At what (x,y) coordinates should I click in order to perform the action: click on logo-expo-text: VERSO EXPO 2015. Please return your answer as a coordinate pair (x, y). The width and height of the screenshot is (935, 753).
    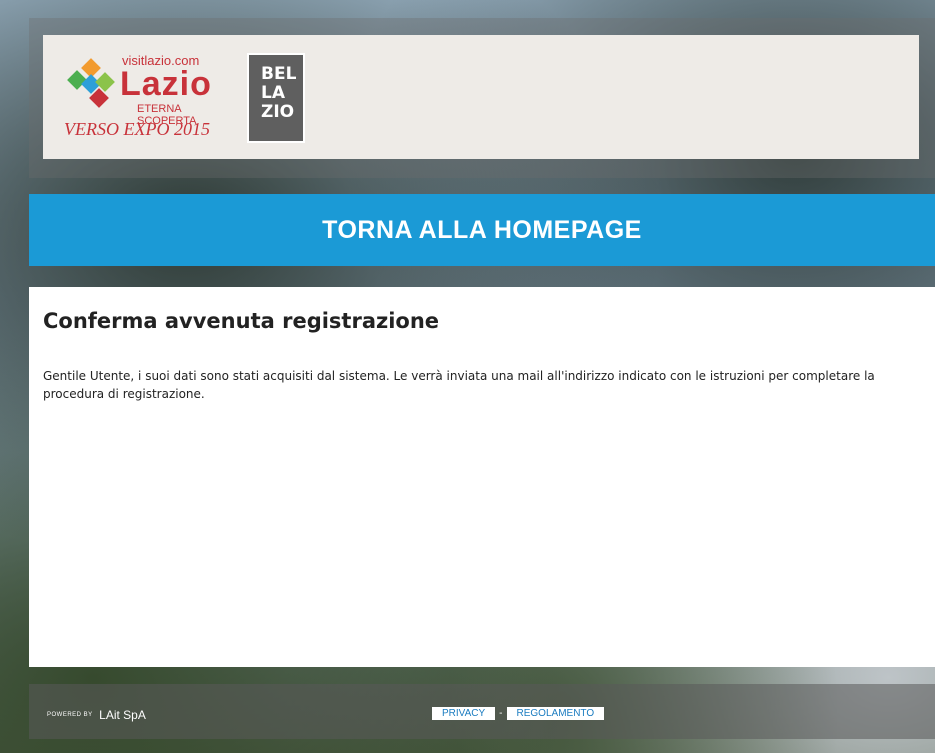
    Looking at the image, I should click on (137, 129).